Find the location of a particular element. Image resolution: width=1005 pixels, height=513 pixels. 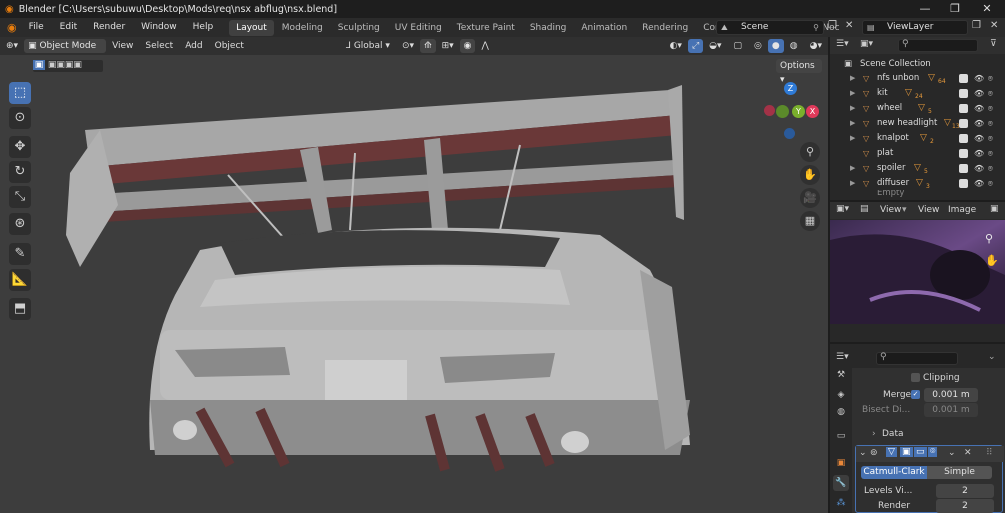

image-menu-view: View is located at coordinates (890, 210).